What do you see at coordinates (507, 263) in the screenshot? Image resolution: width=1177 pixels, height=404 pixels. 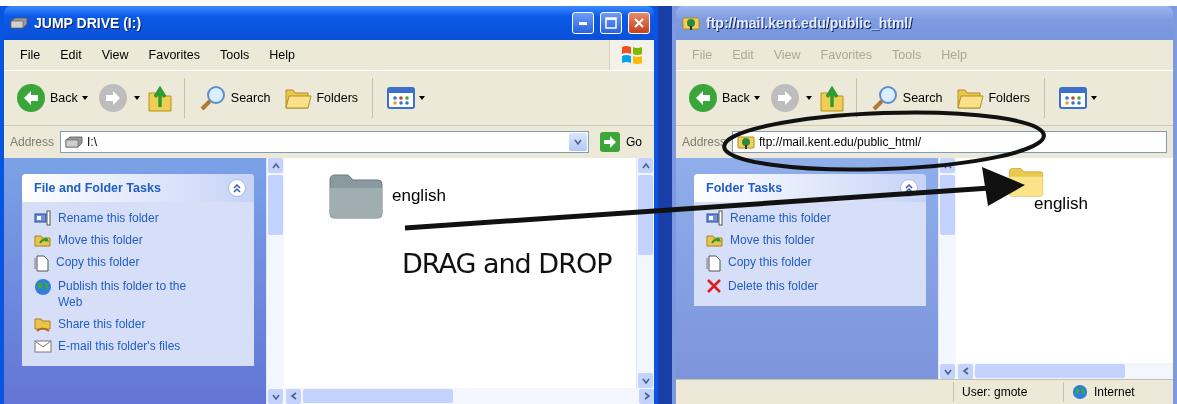 I see `annotation-label: DRAG and DROP` at bounding box center [507, 263].